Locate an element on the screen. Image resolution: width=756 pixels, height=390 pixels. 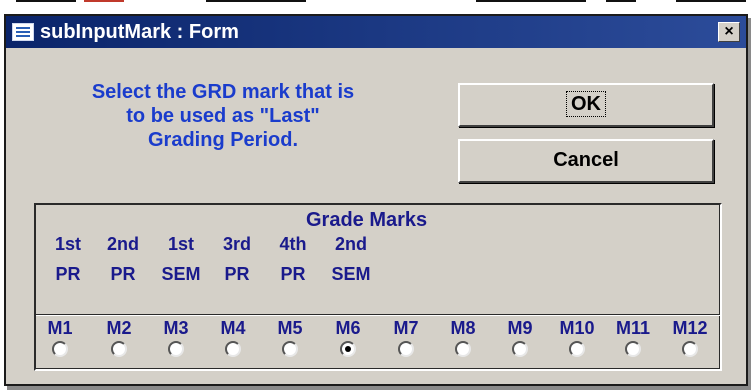
period-label-4th-pr: 4th PR is located at coordinates (293, 259).